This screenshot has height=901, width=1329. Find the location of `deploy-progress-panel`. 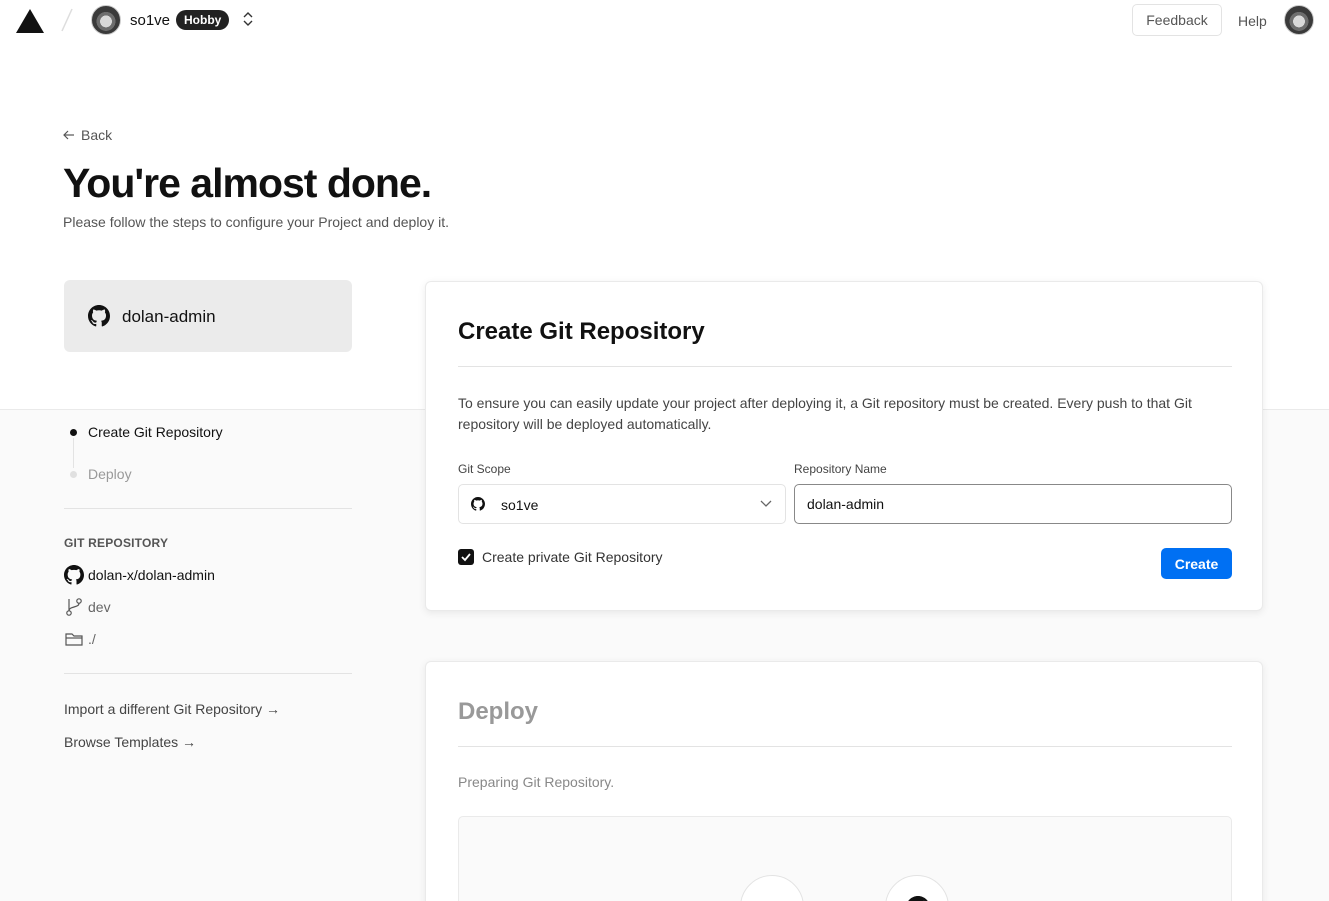

deploy-progress-panel is located at coordinates (845, 858).